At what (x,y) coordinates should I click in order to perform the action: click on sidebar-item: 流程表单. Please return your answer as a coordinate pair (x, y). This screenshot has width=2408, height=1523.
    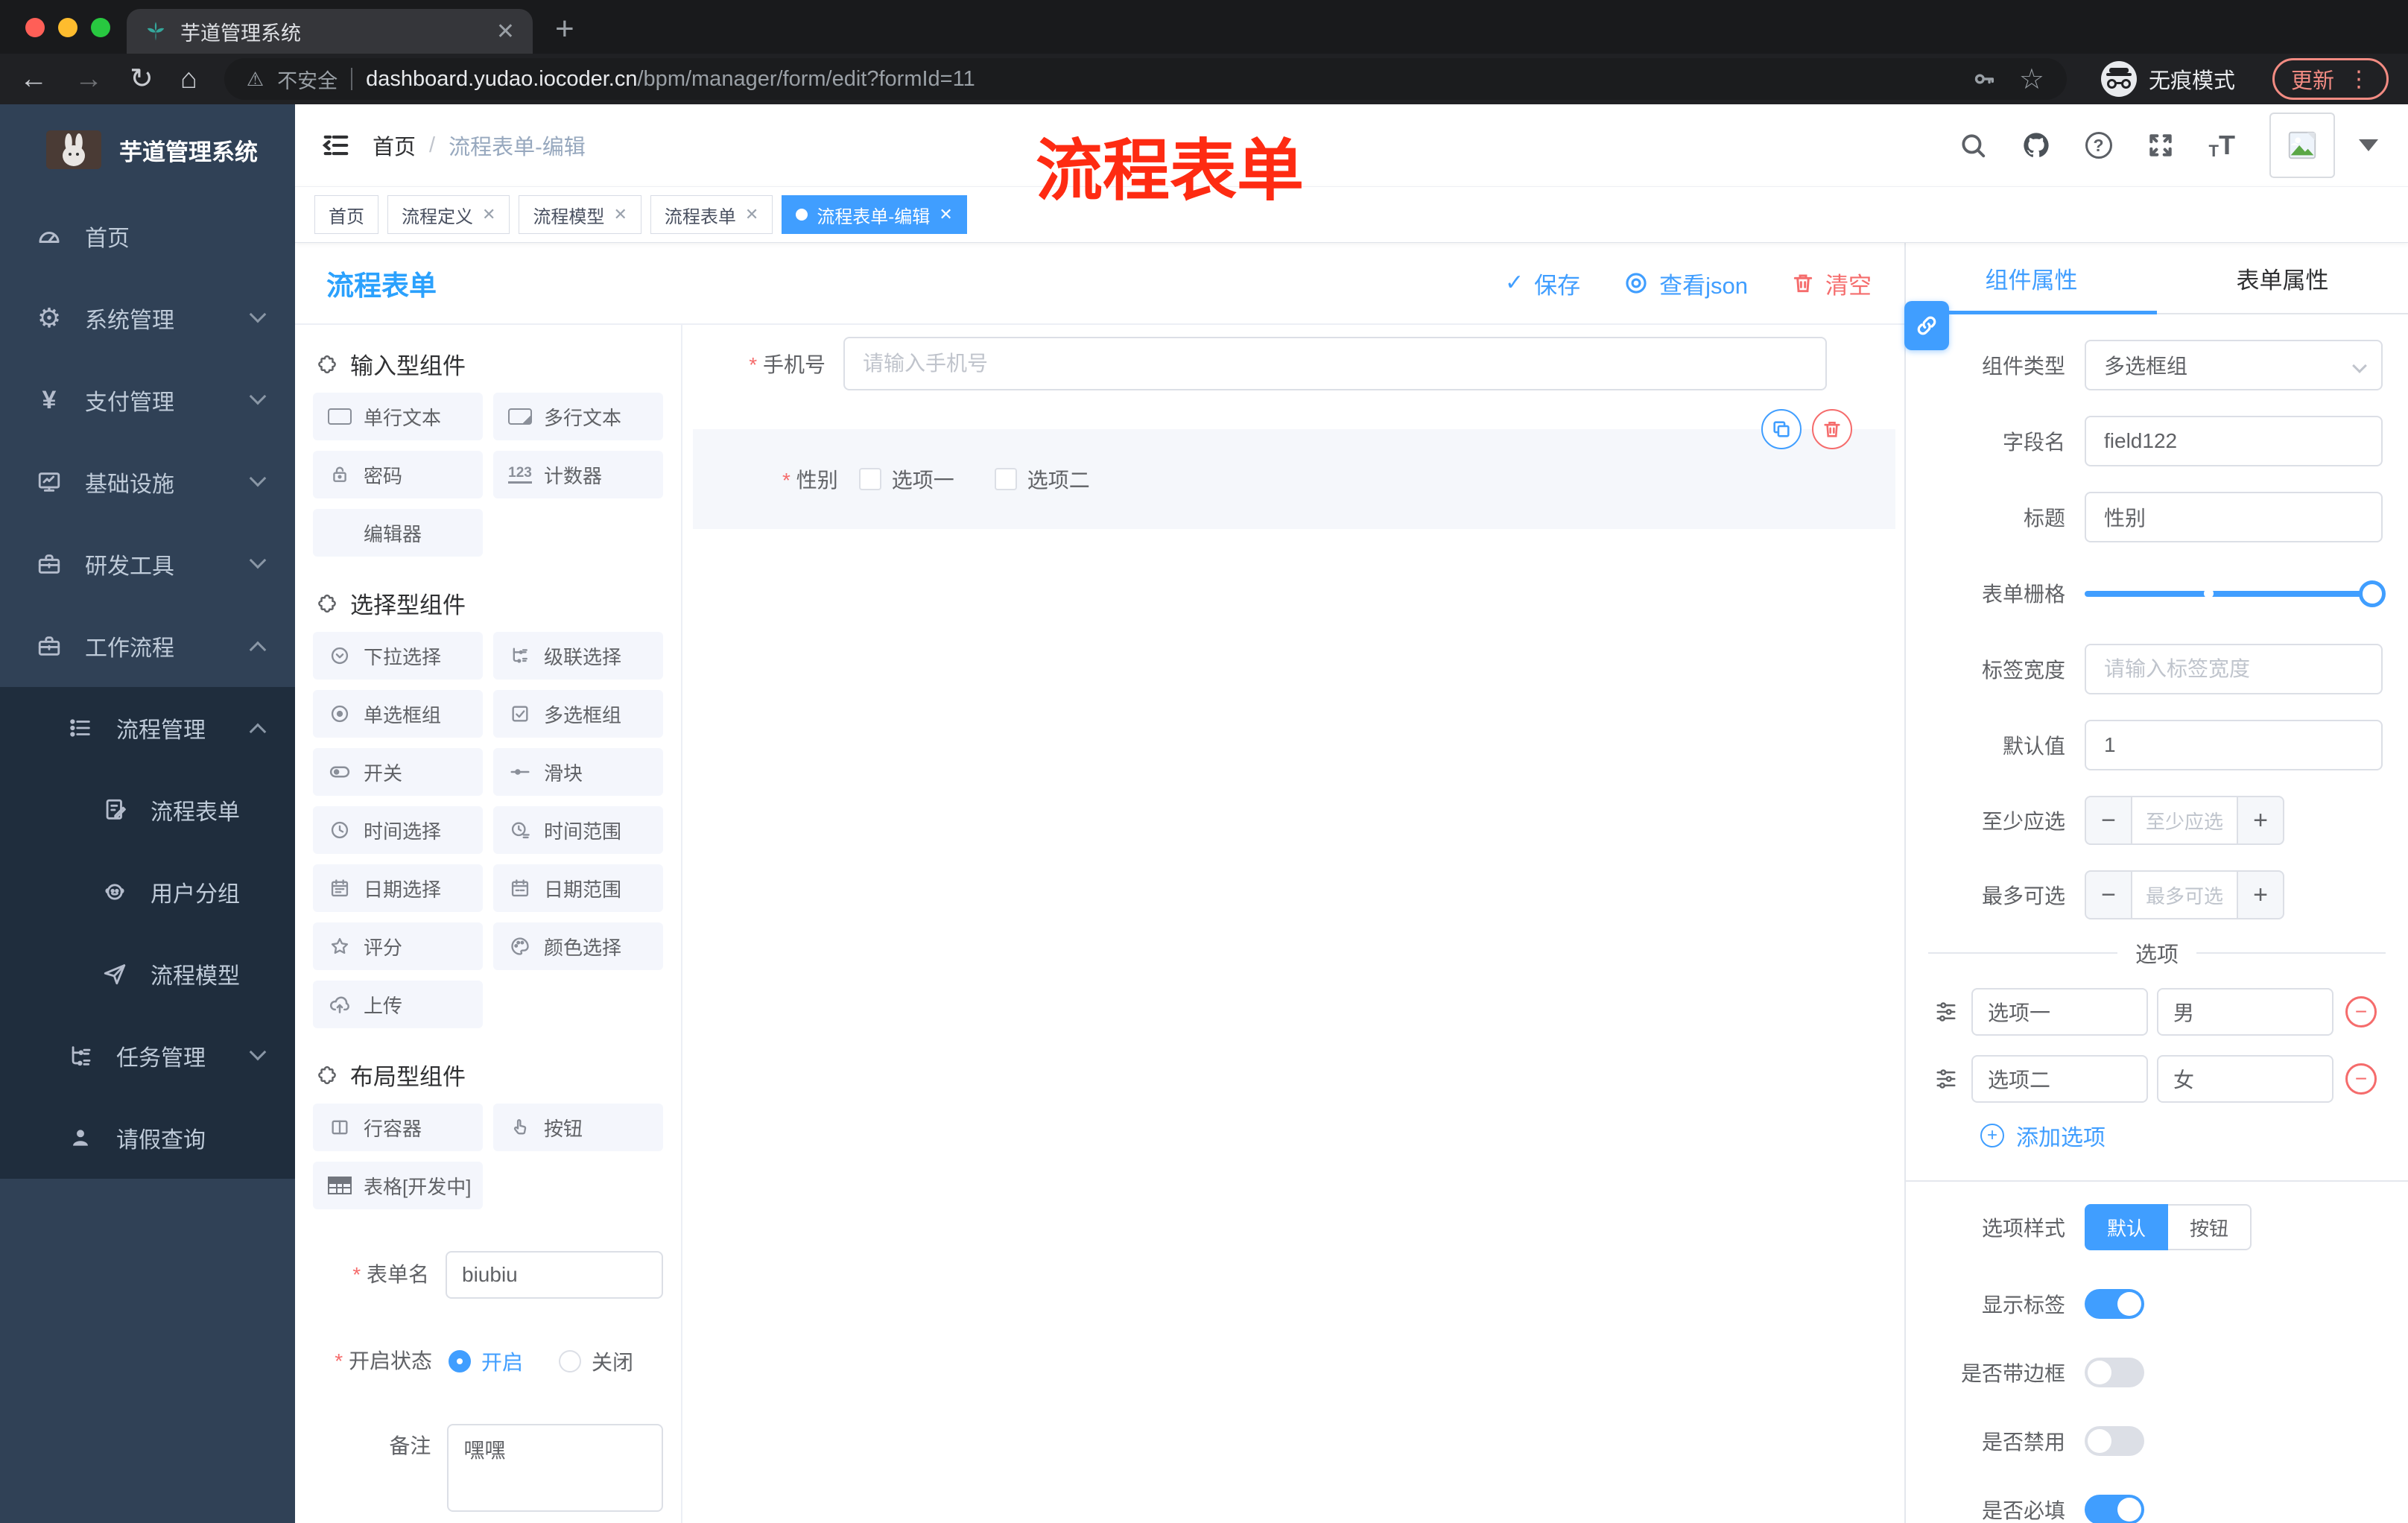
    Looking at the image, I should click on (147, 810).